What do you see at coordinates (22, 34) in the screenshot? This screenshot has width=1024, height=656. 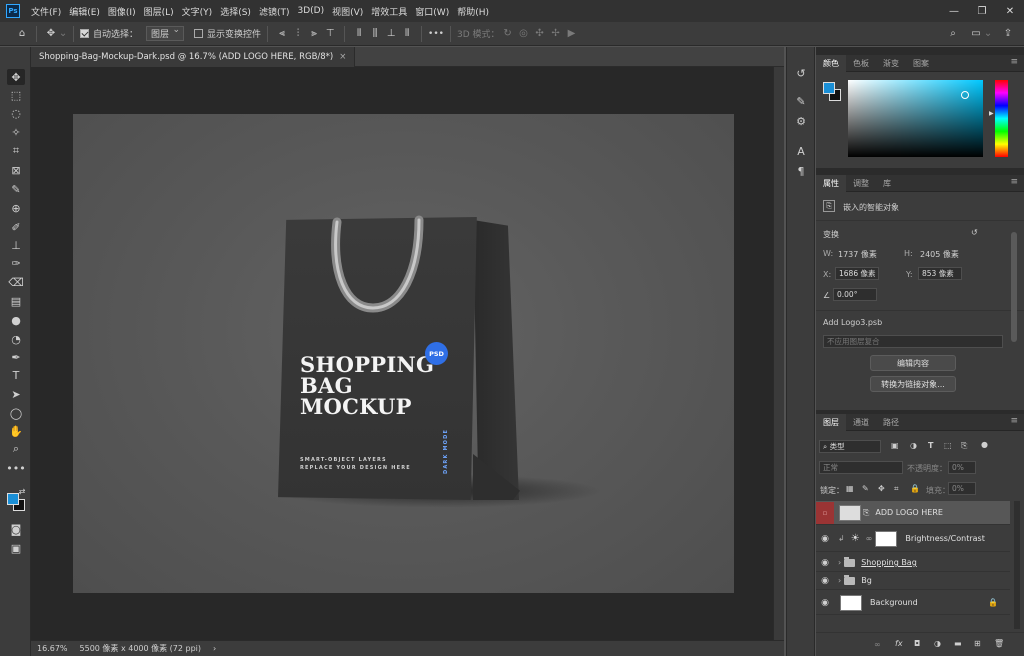 I see `home-icon: ⌂` at bounding box center [22, 34].